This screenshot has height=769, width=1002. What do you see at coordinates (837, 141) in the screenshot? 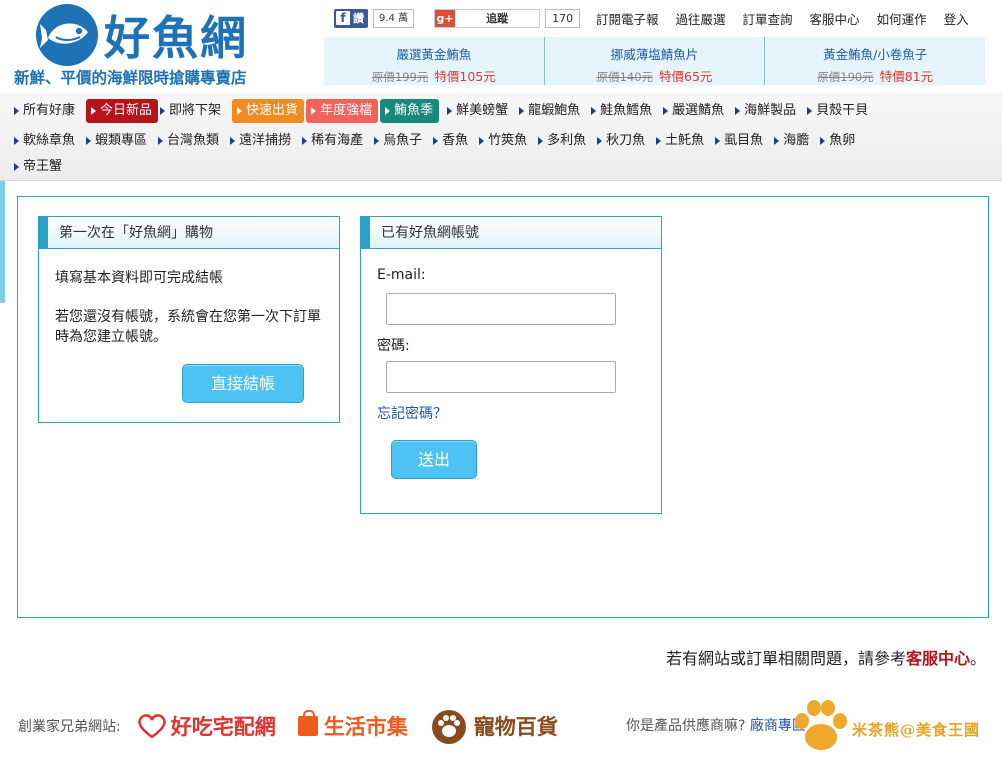
I see `category-fish-roe: 魚卵` at bounding box center [837, 141].